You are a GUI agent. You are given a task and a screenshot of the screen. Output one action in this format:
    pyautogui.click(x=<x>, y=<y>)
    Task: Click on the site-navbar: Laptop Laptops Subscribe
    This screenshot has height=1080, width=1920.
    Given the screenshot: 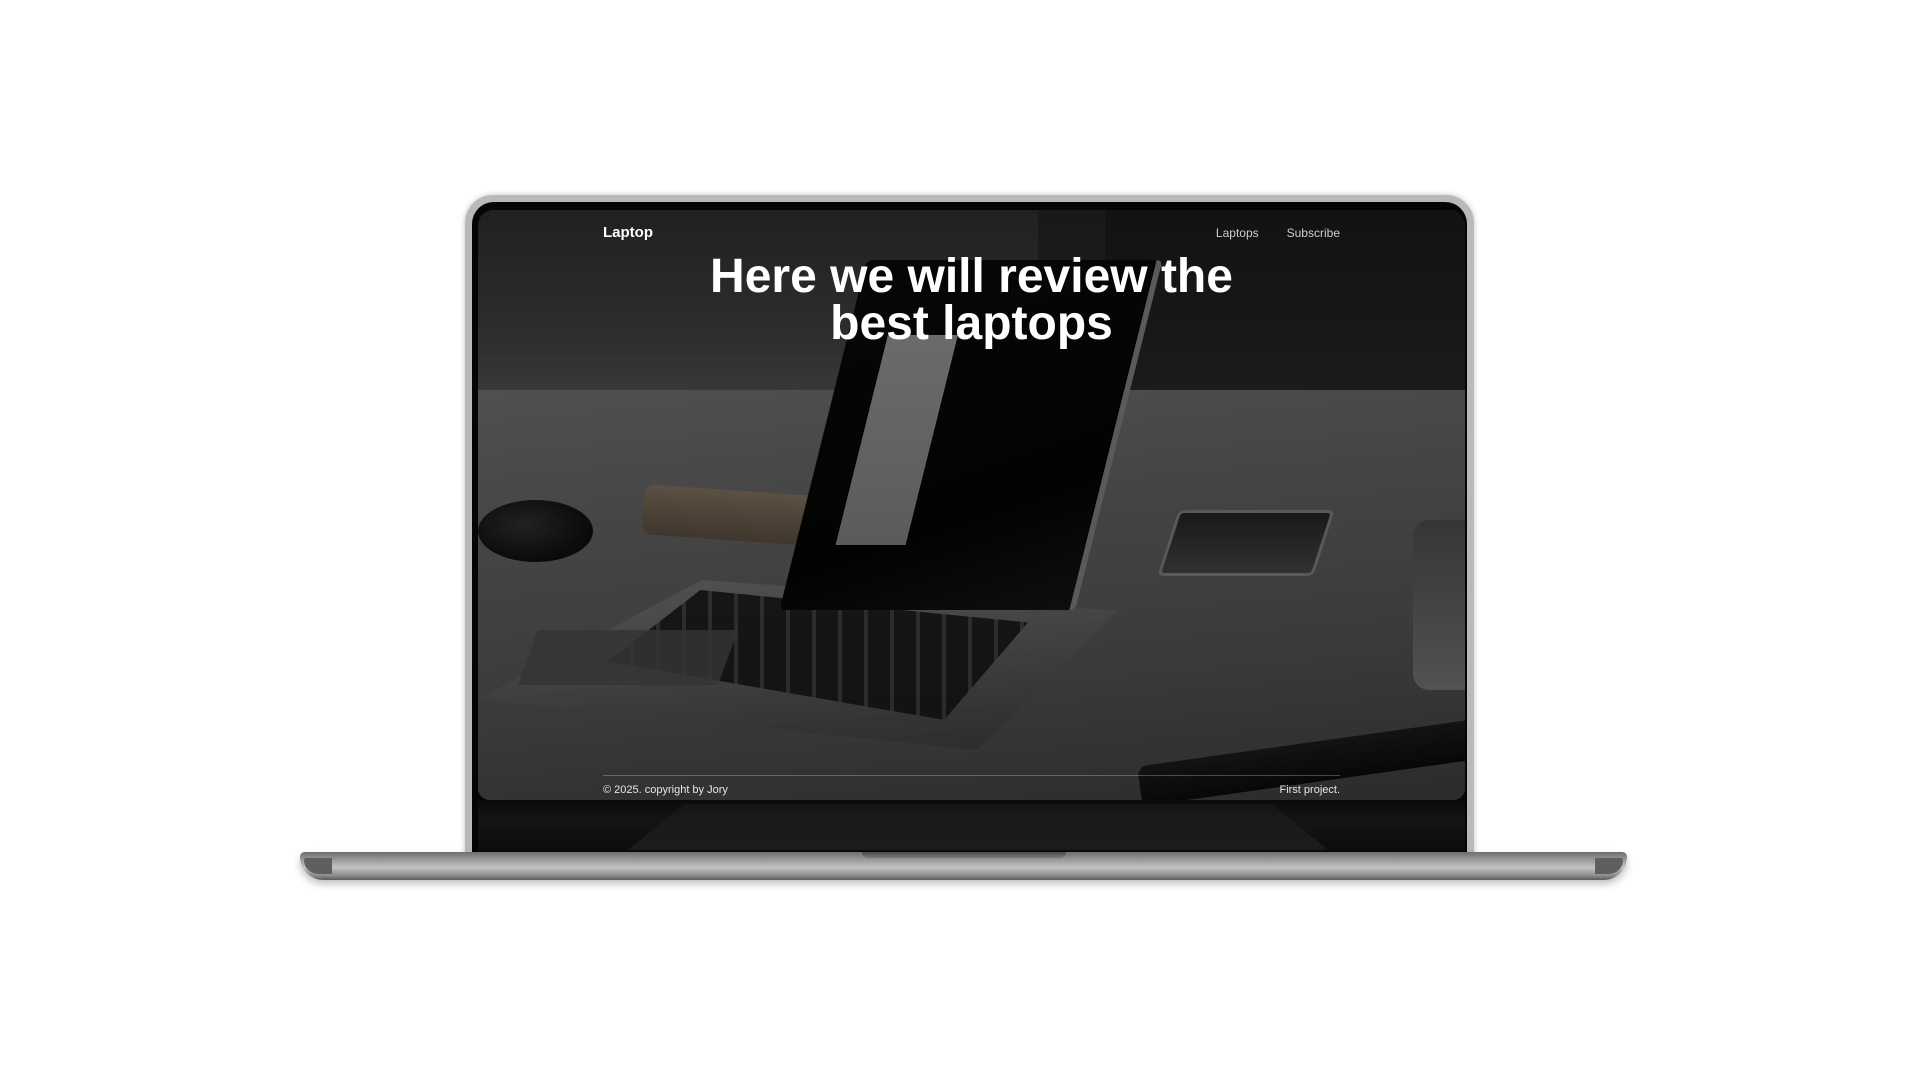 What is the action you would take?
    pyautogui.click(x=971, y=236)
    